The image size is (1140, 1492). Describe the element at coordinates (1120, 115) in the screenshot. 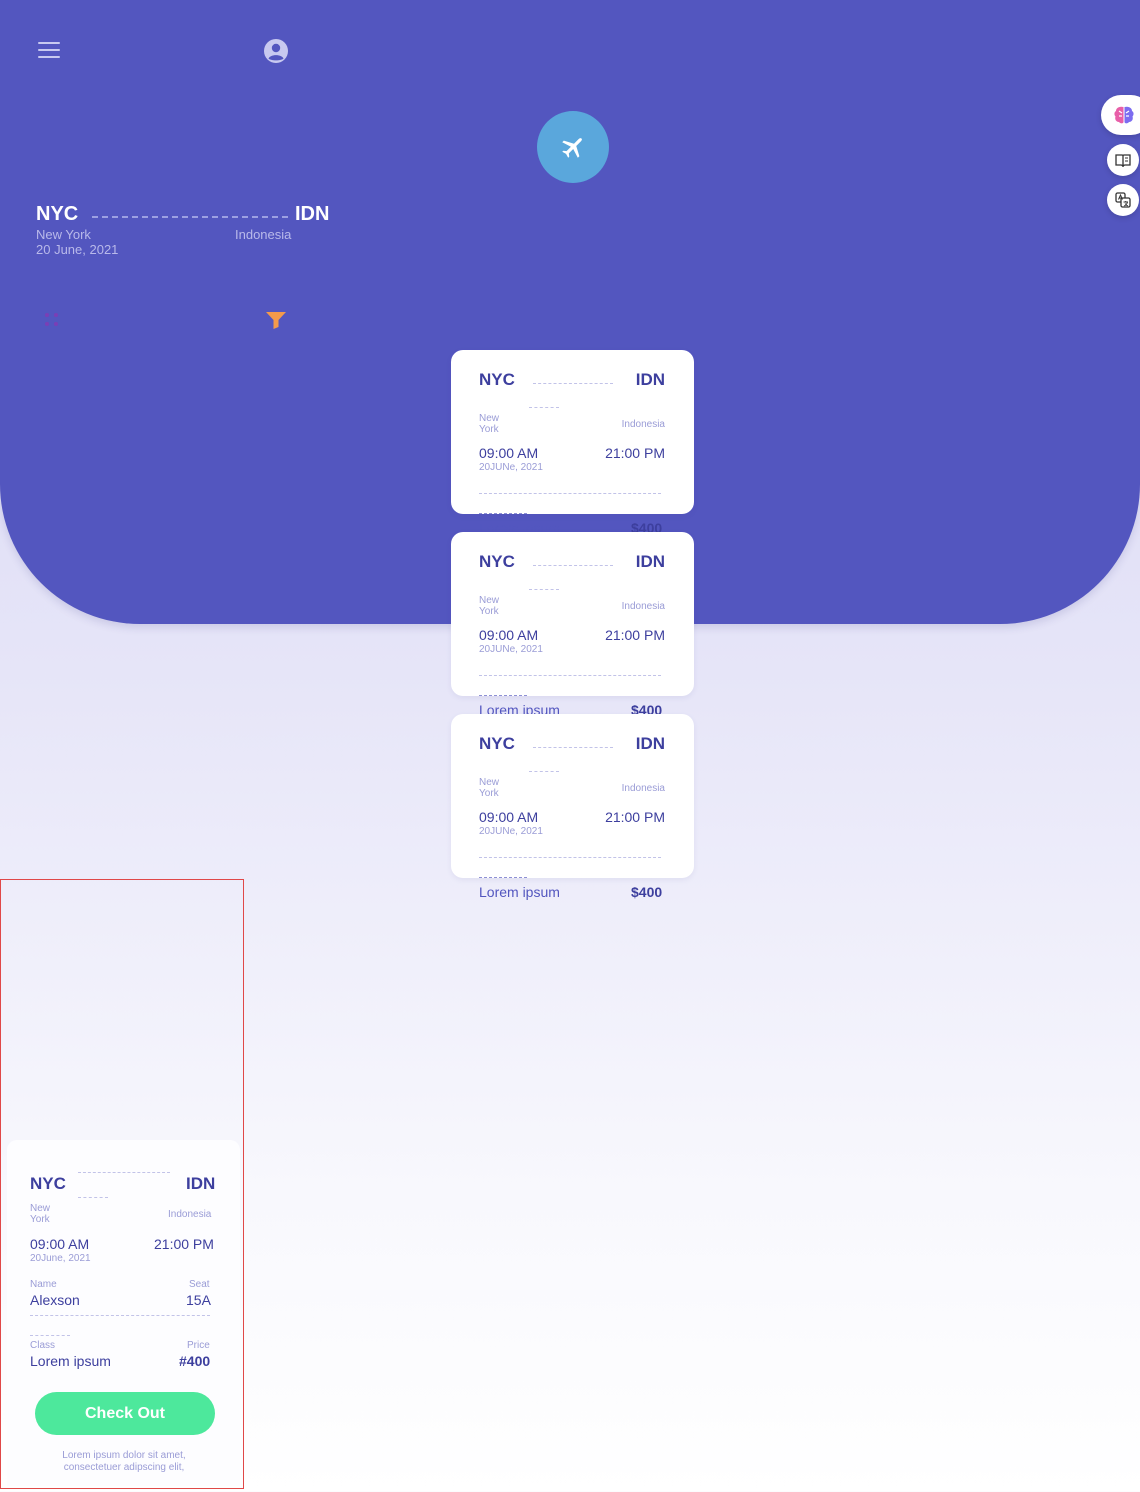

I see `brain-icon` at that location.